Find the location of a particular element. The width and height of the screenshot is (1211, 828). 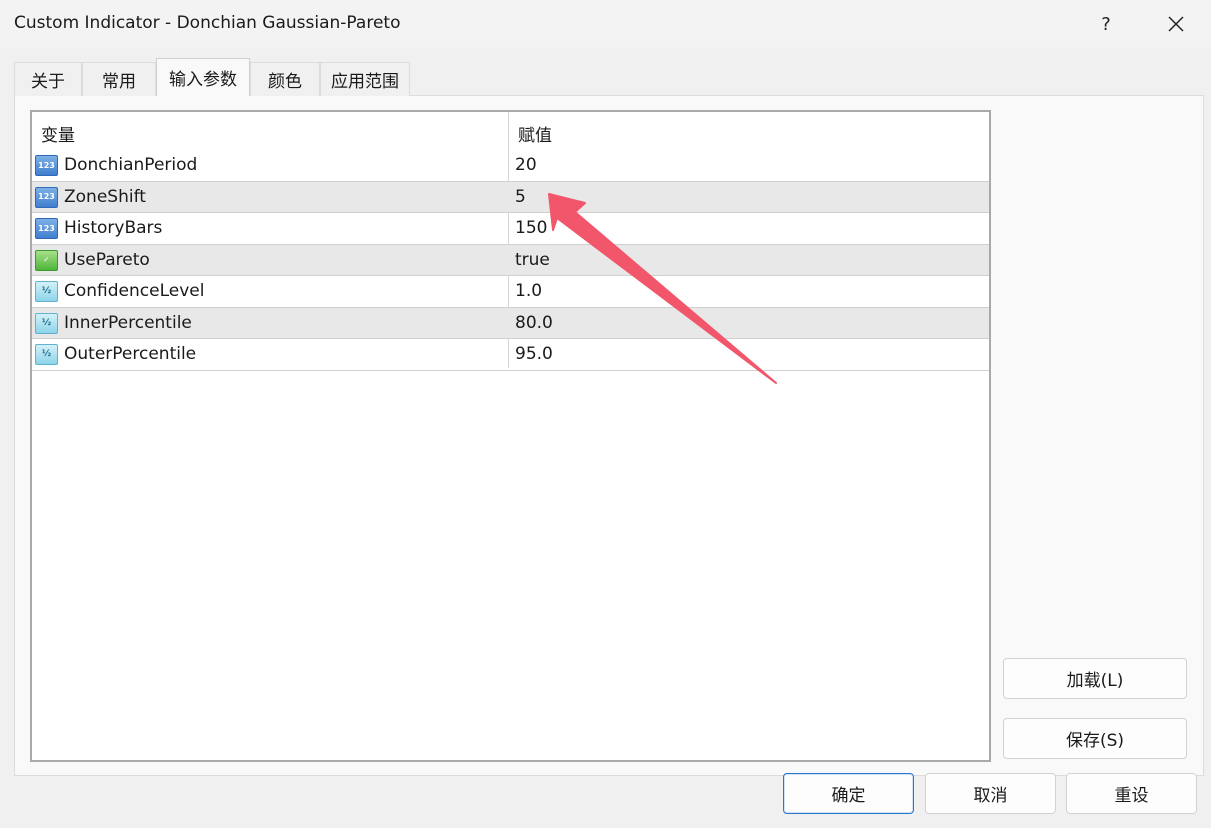

load-button: 加载(L) is located at coordinates (1095, 678).